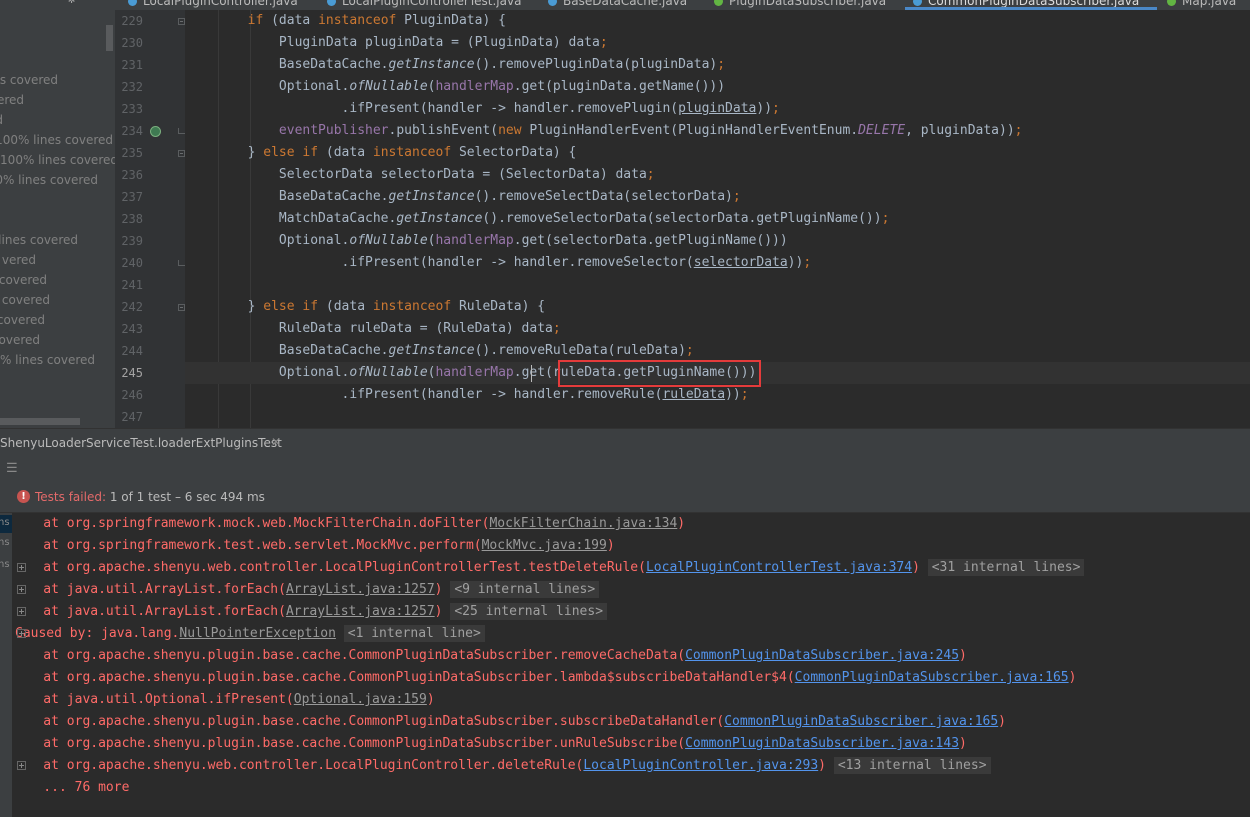 This screenshot has height=817, width=1250. I want to click on token: (data, so click(345, 306).